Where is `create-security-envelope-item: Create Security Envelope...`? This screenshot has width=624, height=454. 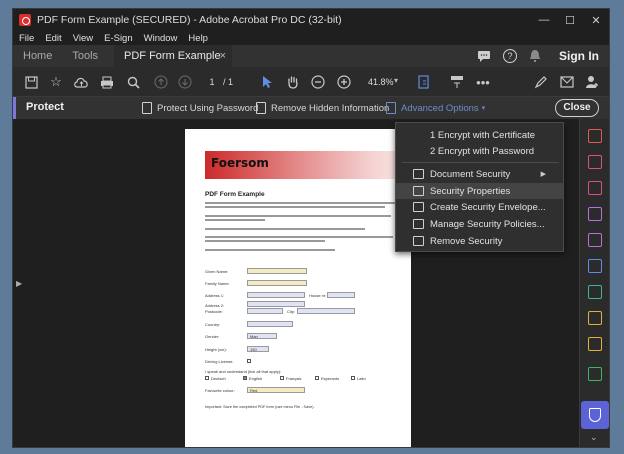 create-security-envelope-item: Create Security Envelope... is located at coordinates (479, 207).